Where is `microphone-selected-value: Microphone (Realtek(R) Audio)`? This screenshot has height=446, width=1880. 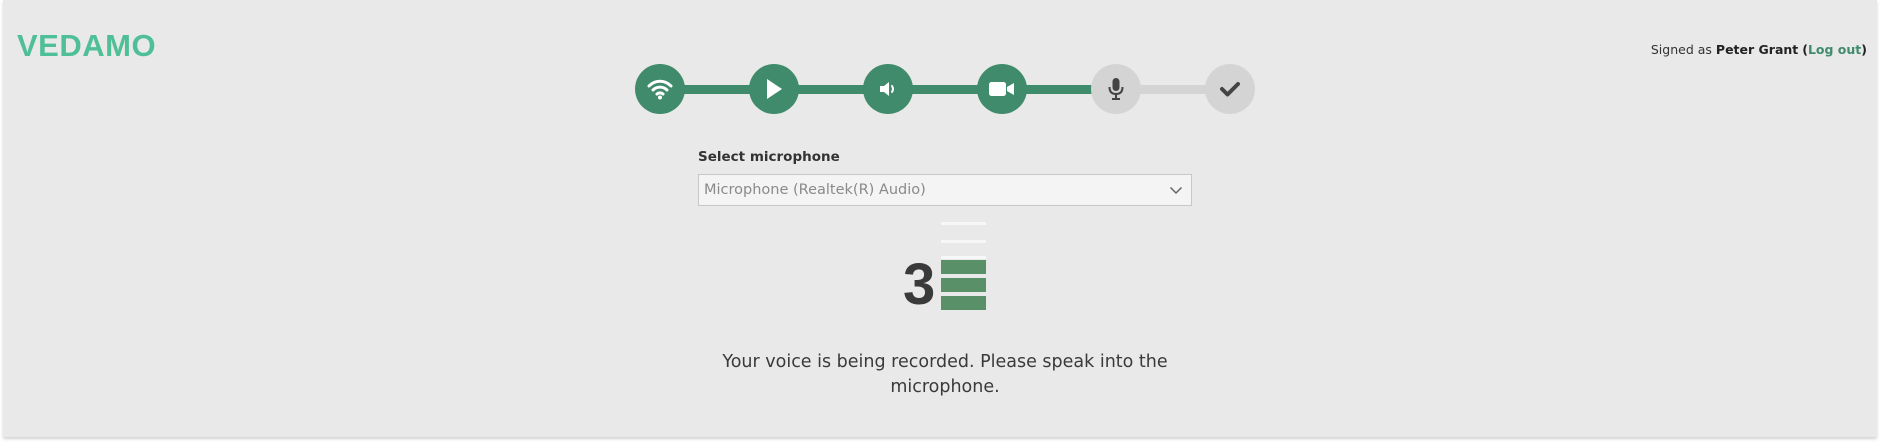 microphone-selected-value: Microphone (Realtek(R) Audio) is located at coordinates (815, 190).